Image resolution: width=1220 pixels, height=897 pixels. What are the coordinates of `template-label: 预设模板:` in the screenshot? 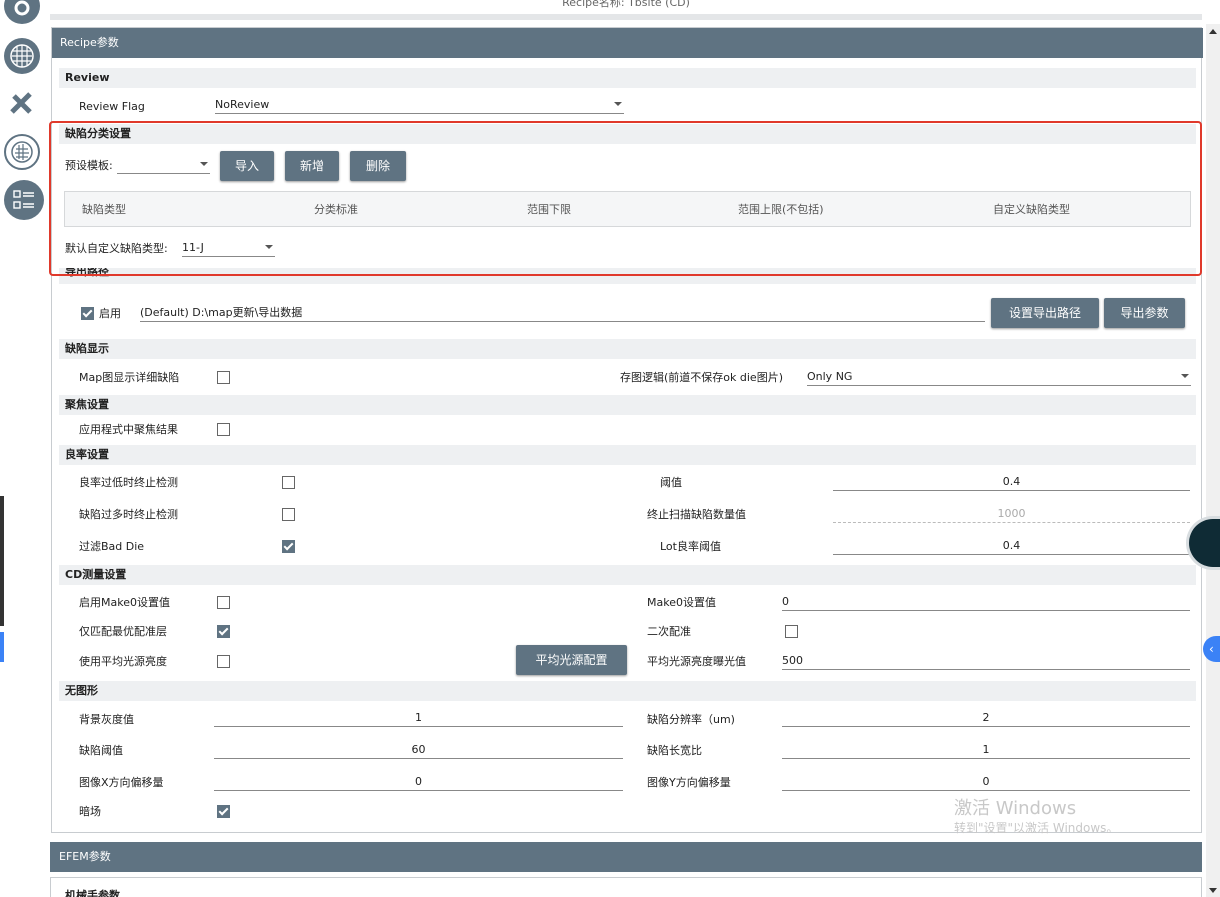 It's located at (89, 165).